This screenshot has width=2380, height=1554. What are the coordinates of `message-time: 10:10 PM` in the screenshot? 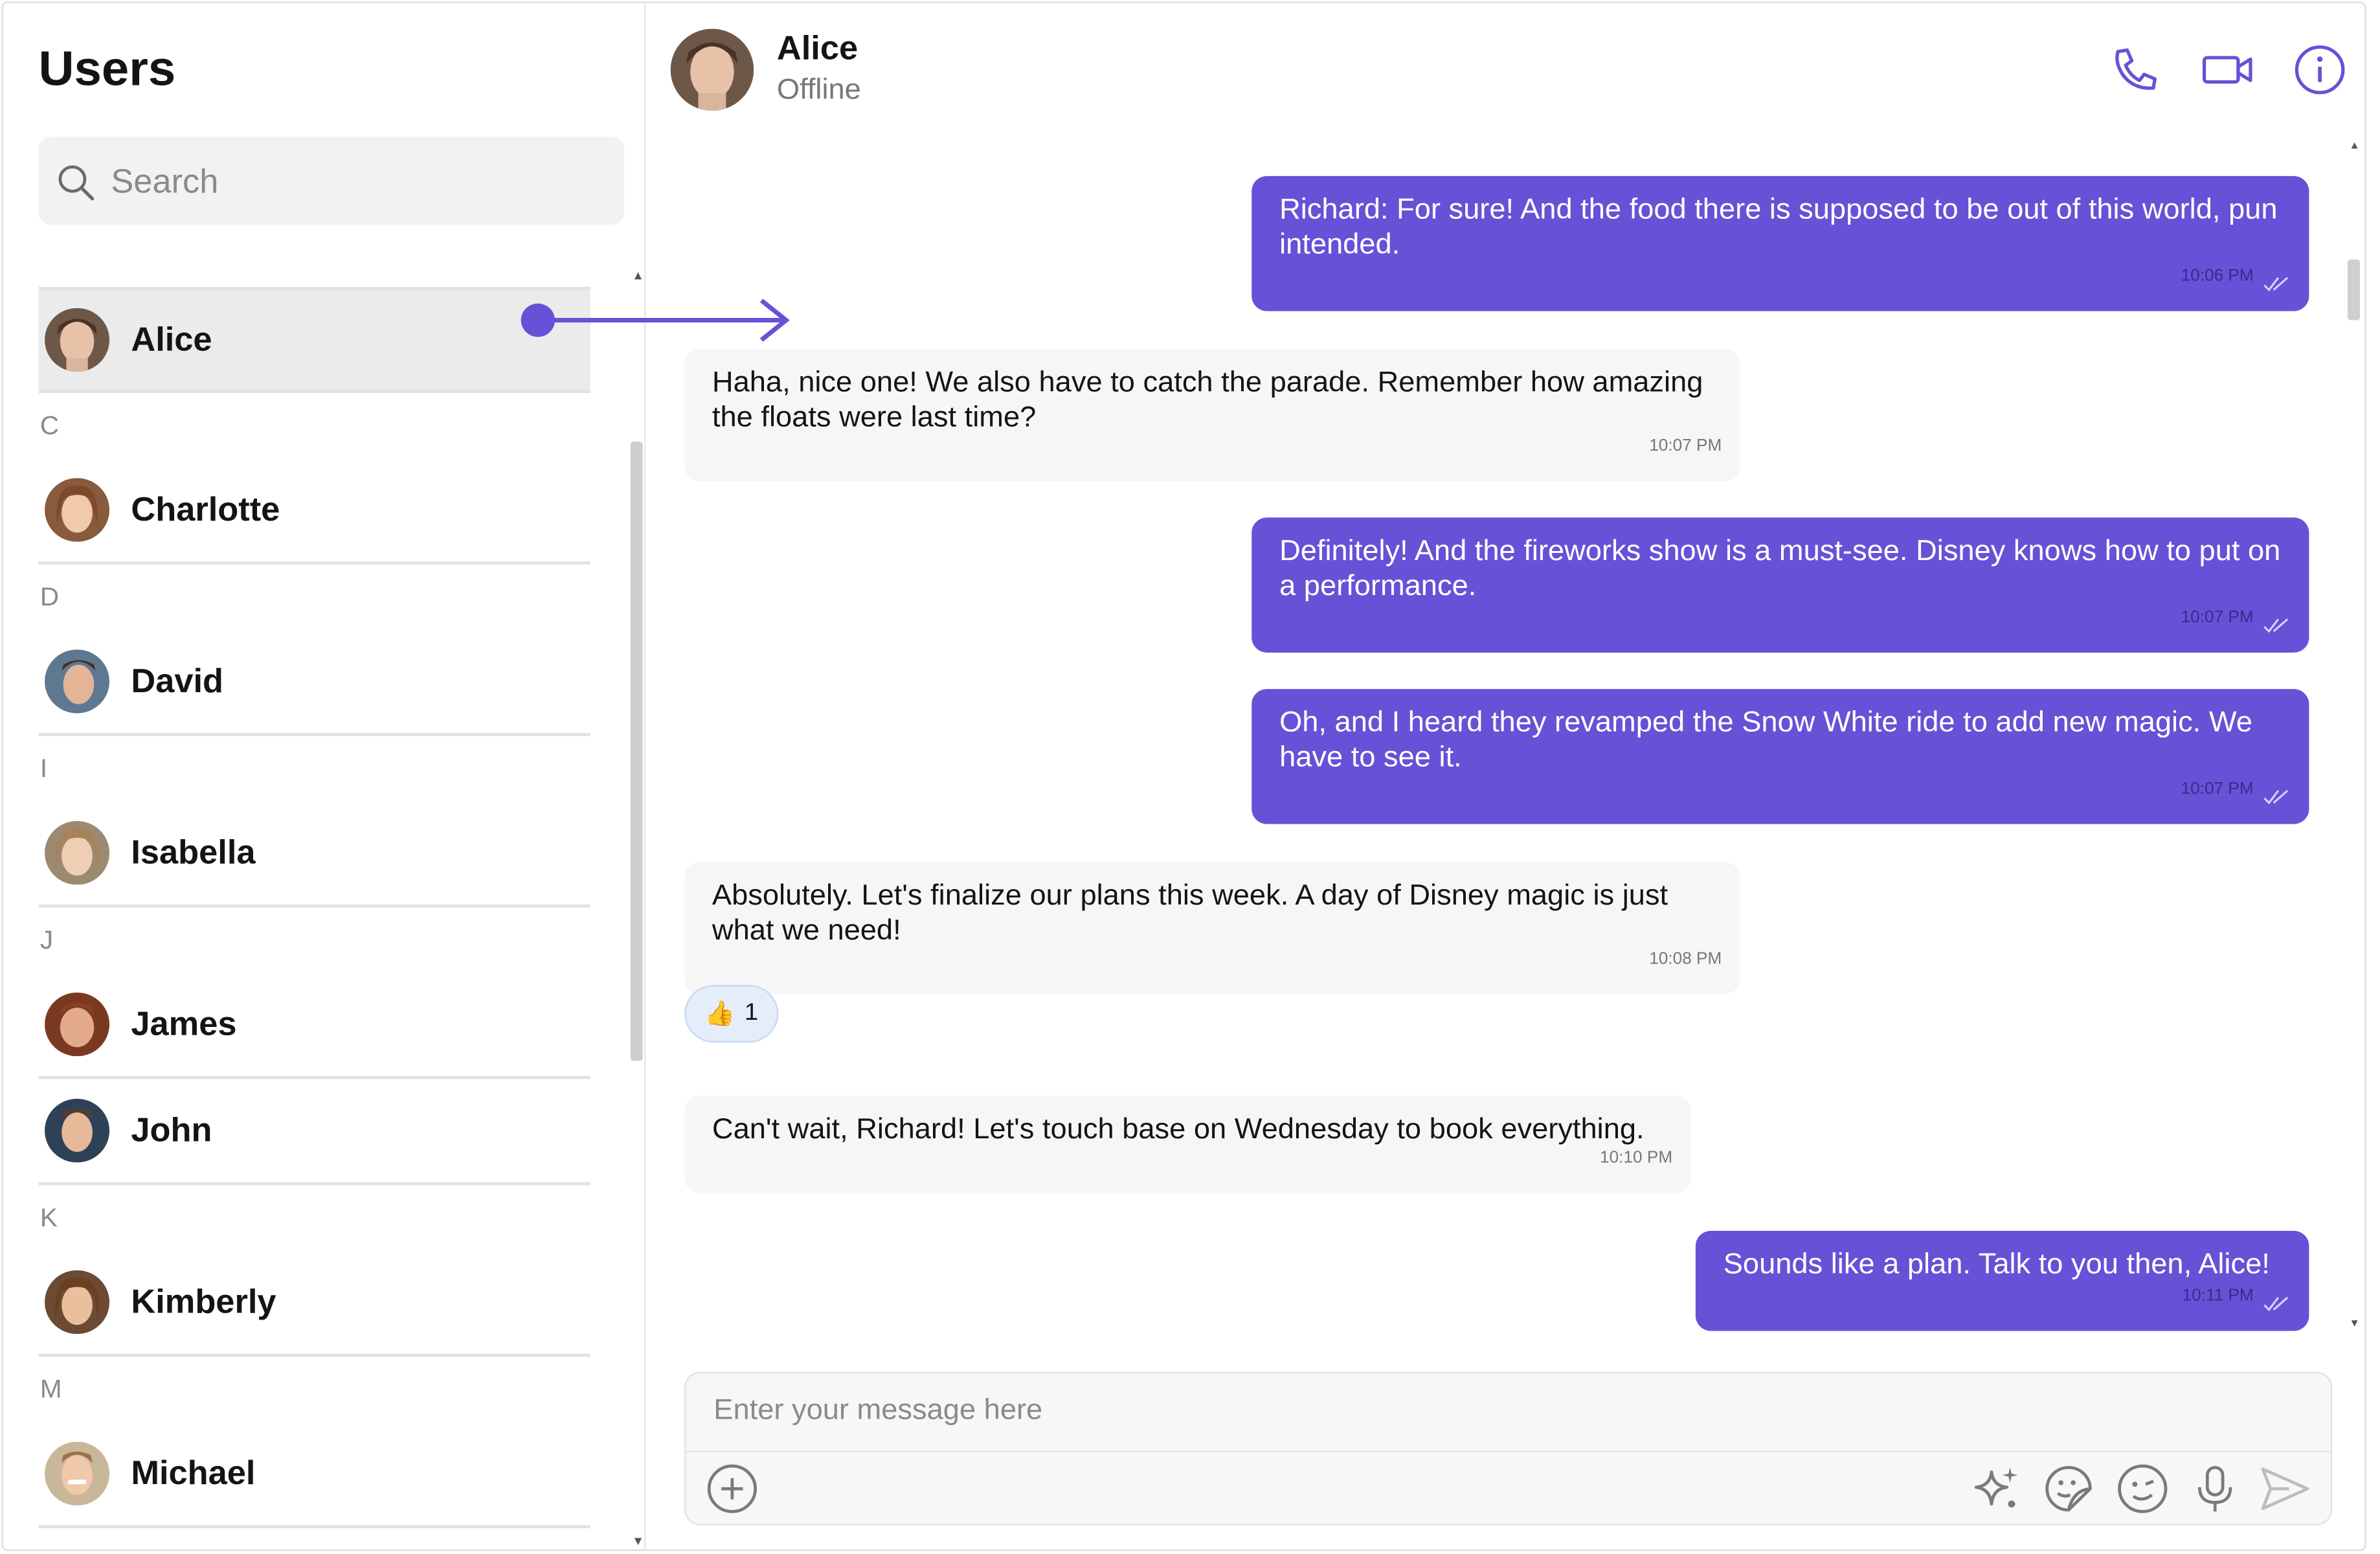 It's located at (1637, 1158).